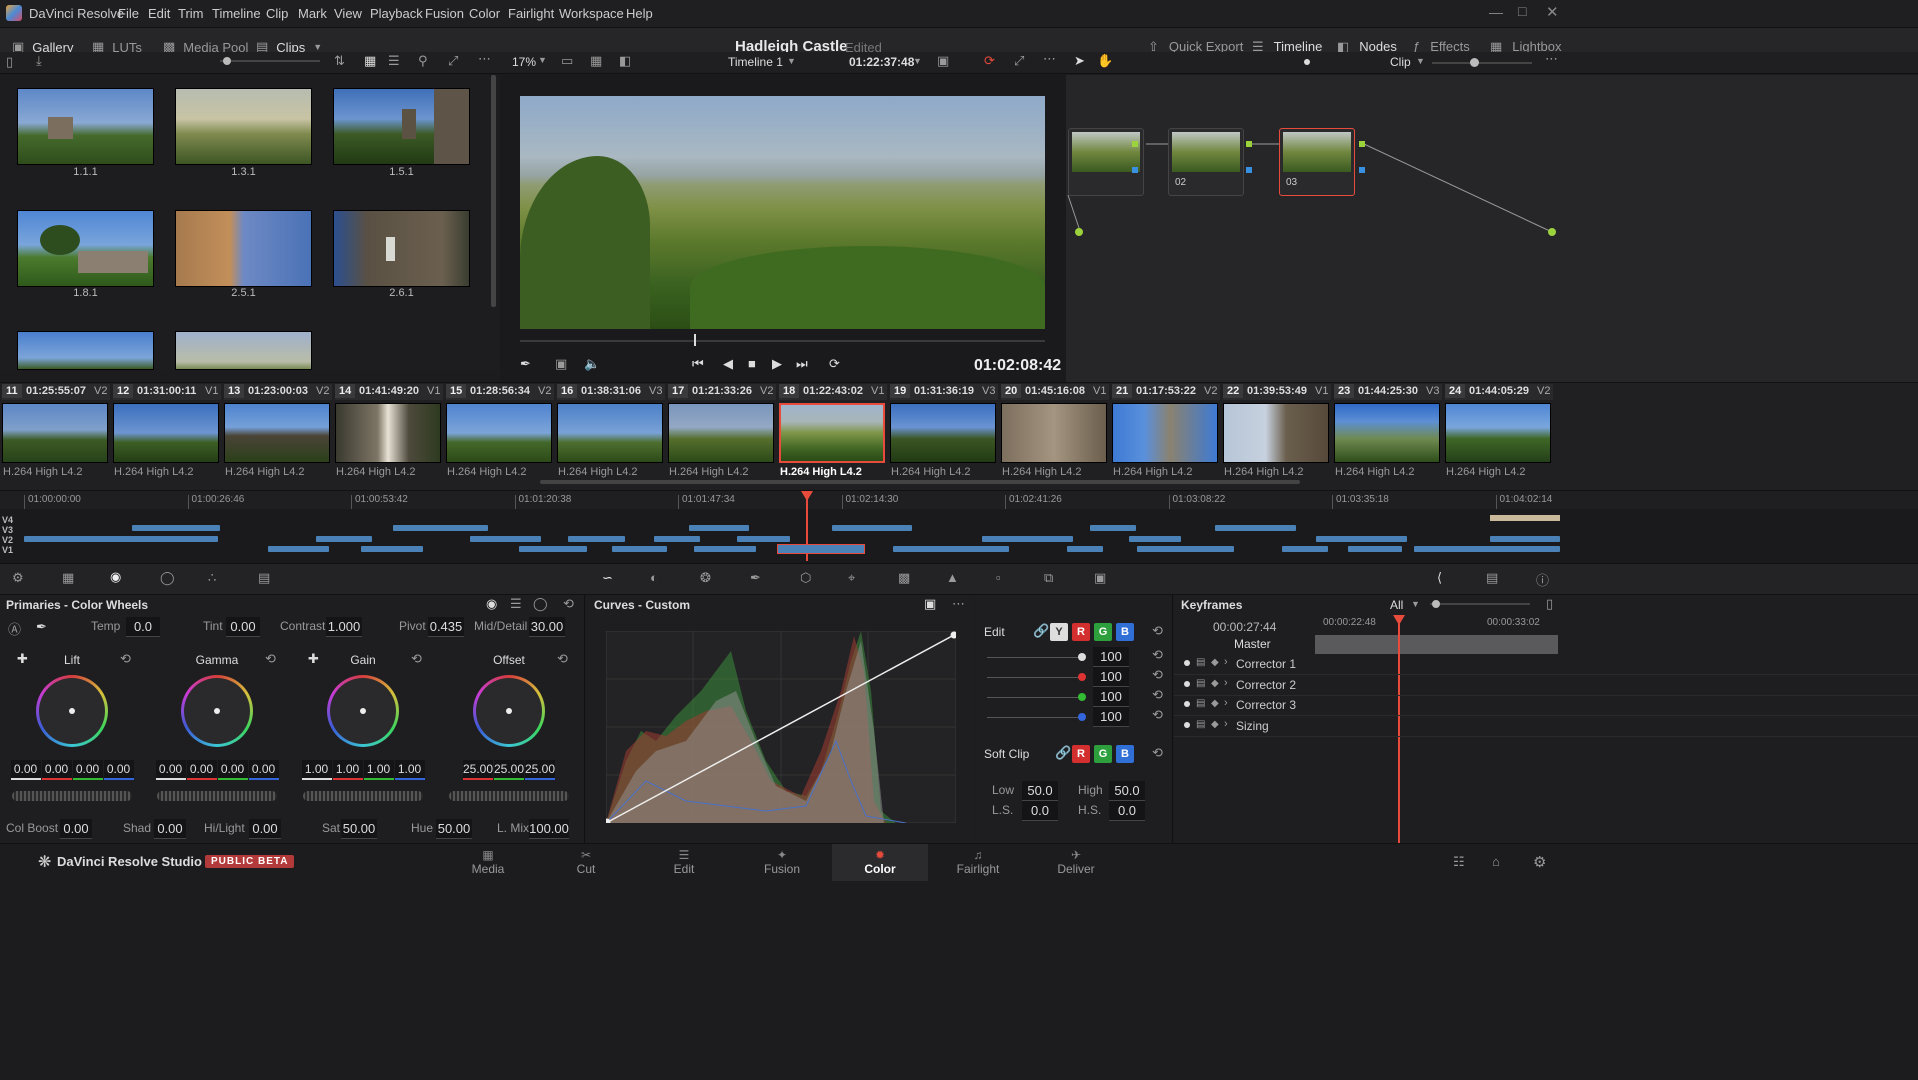  What do you see at coordinates (143, 627) in the screenshot?
I see `temp-field: 0.0` at bounding box center [143, 627].